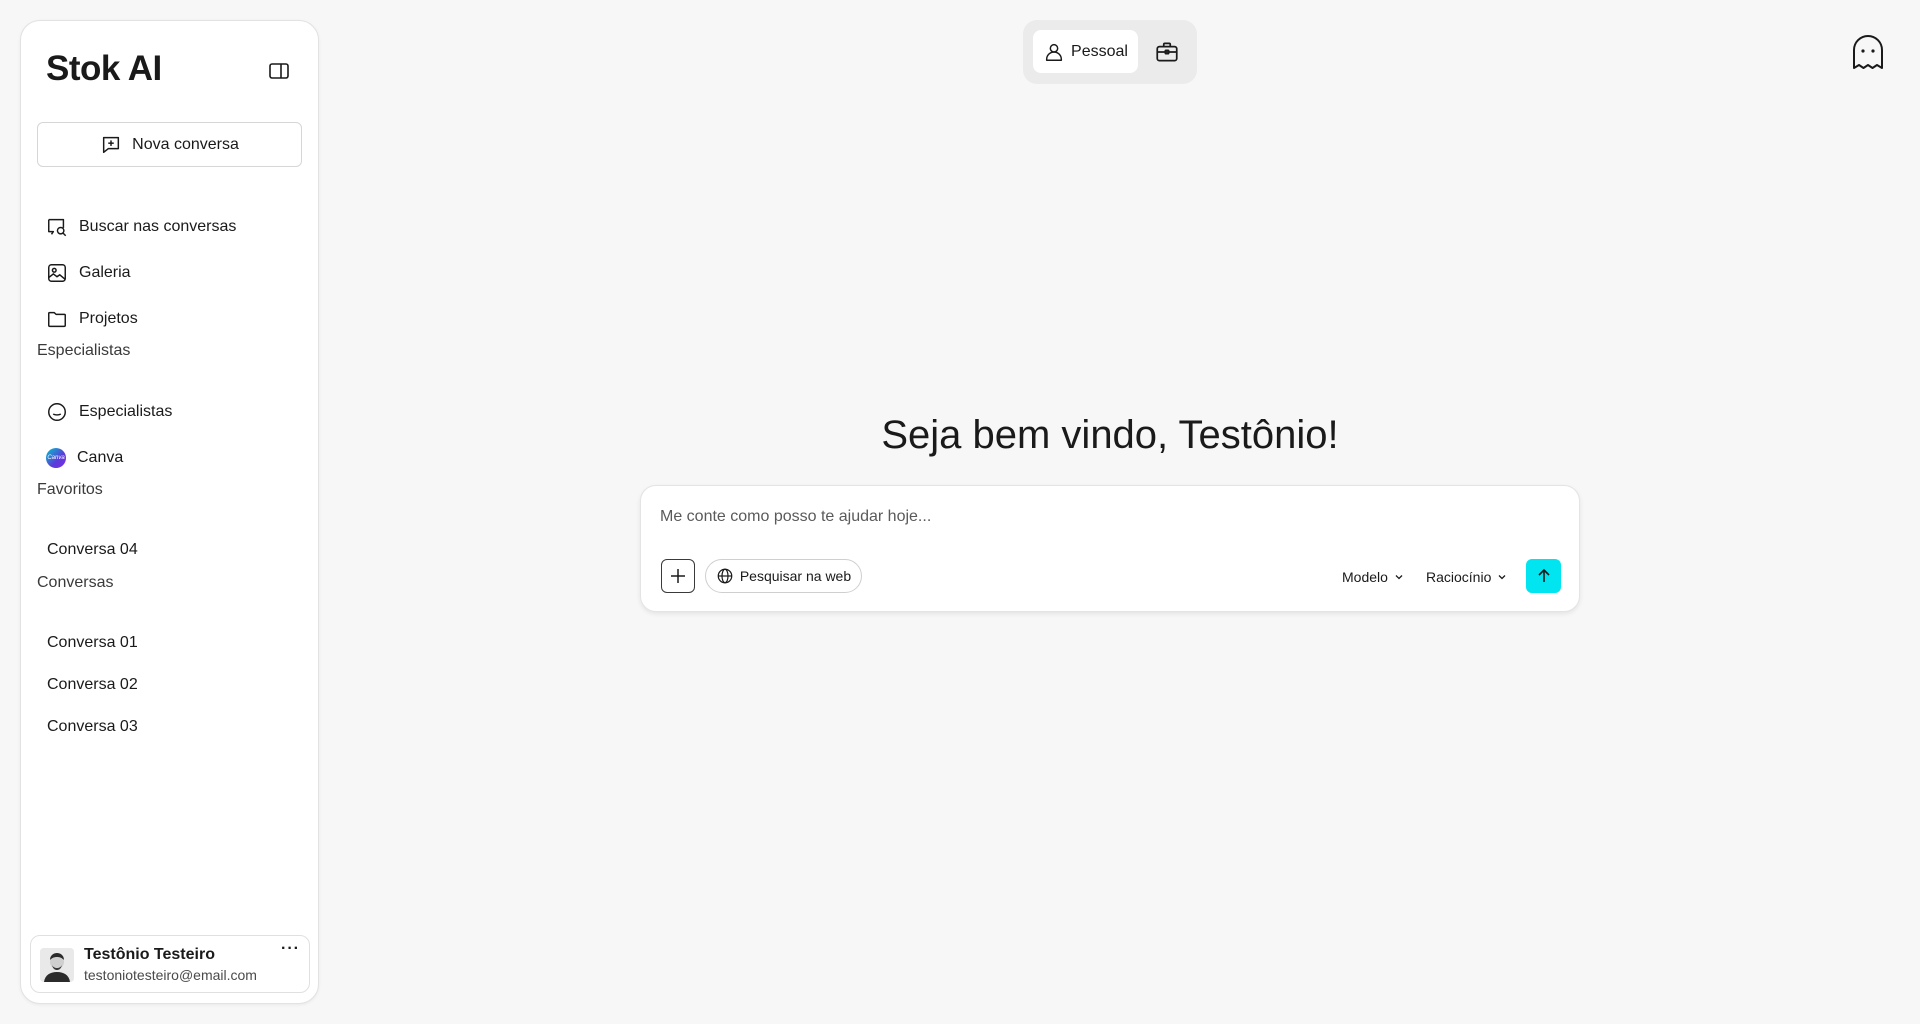  I want to click on nav-search-chats: Buscar nas conversas, so click(169, 227).